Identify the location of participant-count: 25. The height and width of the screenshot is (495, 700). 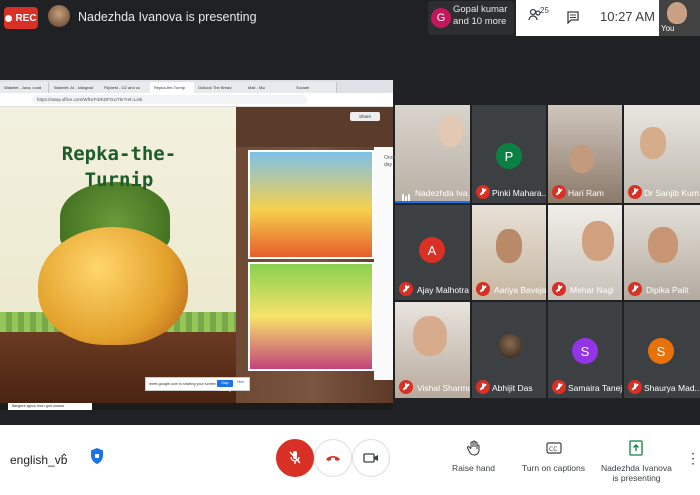
(544, 10).